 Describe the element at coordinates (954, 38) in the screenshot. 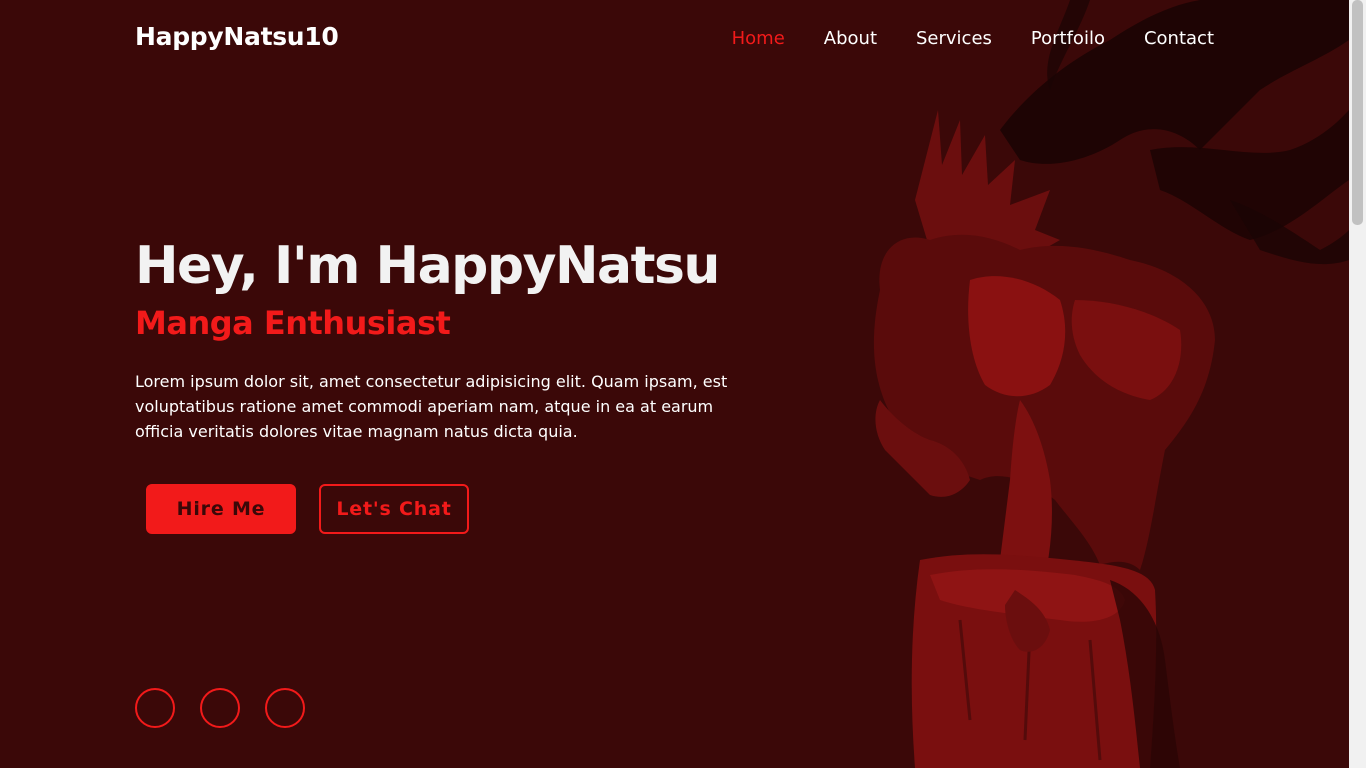

I see `nav-services: Services` at that location.